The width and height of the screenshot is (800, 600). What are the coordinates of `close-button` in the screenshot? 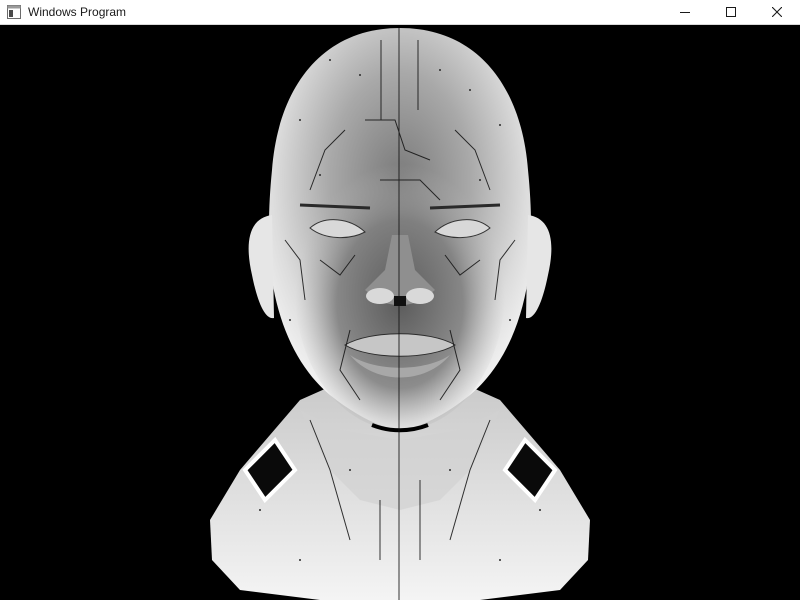 It's located at (777, 12).